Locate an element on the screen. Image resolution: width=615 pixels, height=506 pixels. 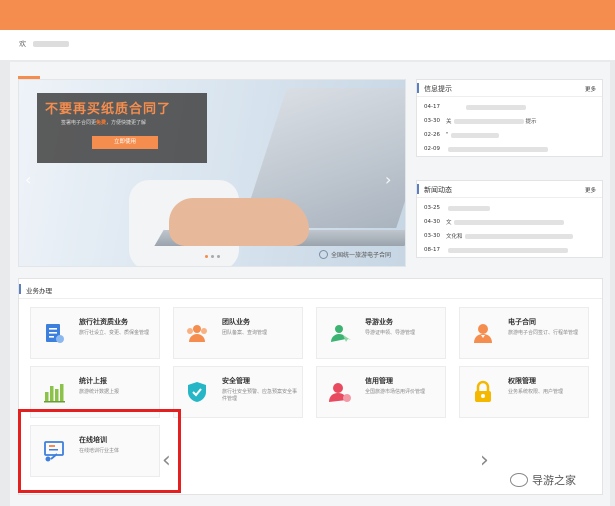
list-item: 02-26 " is located at coordinates (509, 135).